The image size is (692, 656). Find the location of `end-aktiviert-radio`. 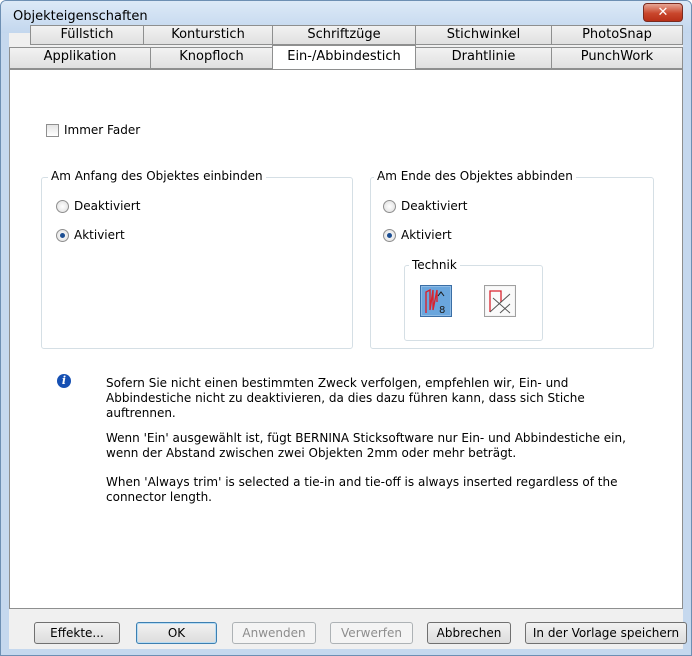

end-aktiviert-radio is located at coordinates (389, 235).